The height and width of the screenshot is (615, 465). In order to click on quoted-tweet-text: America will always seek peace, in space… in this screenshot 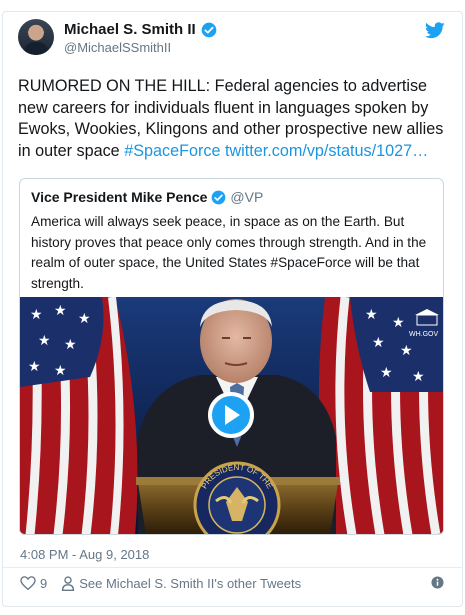, I will do `click(229, 252)`.